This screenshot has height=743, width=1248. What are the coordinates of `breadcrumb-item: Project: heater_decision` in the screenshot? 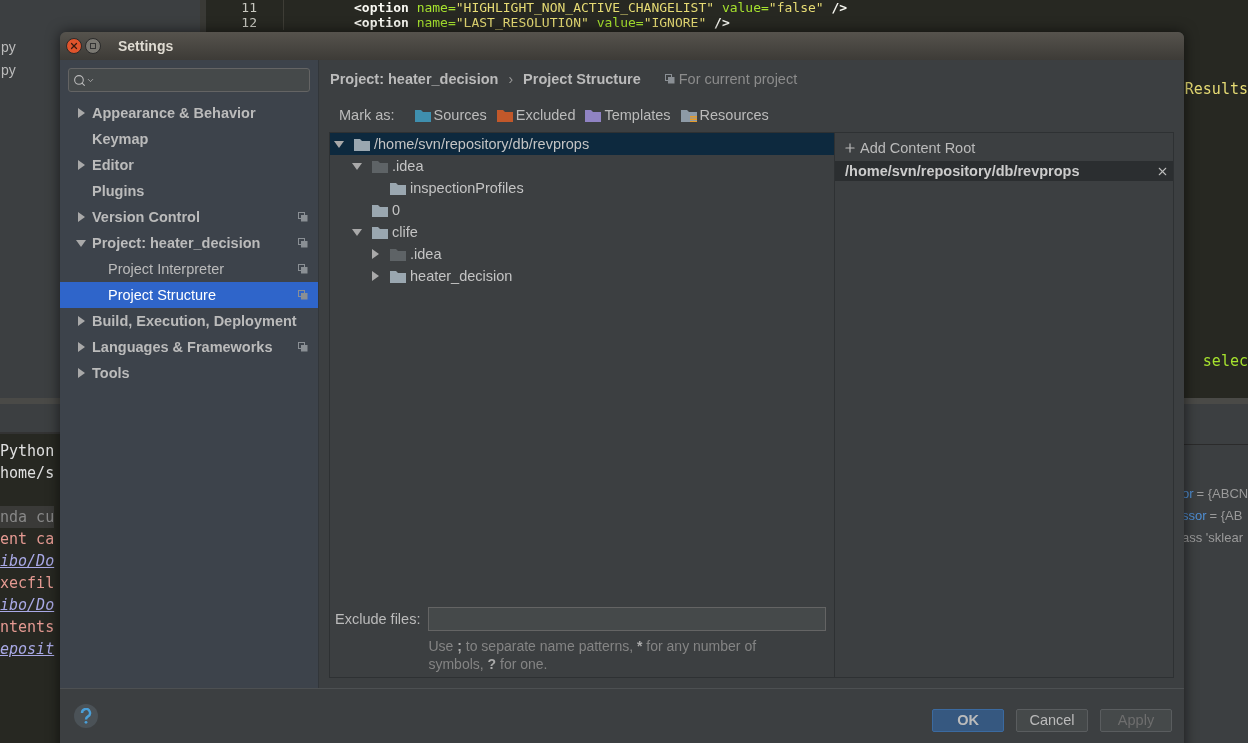 It's located at (414, 79).